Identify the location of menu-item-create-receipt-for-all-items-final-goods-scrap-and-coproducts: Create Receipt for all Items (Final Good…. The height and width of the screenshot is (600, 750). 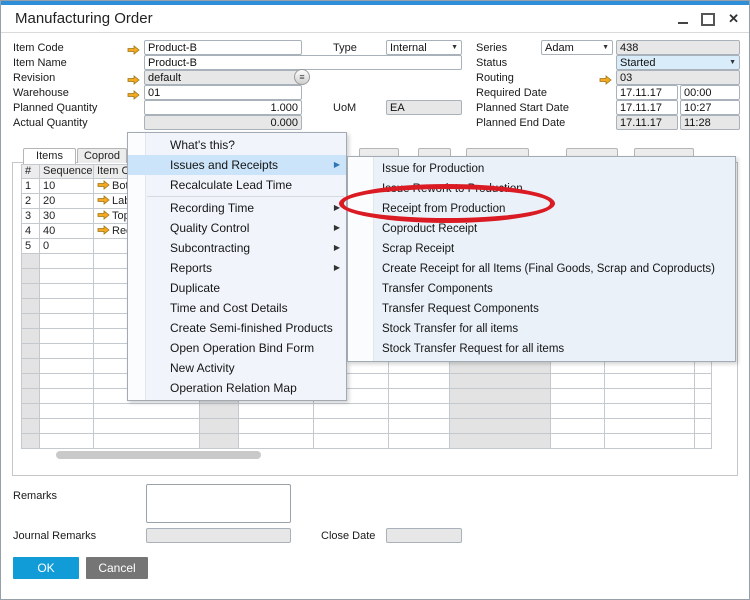
(541, 269).